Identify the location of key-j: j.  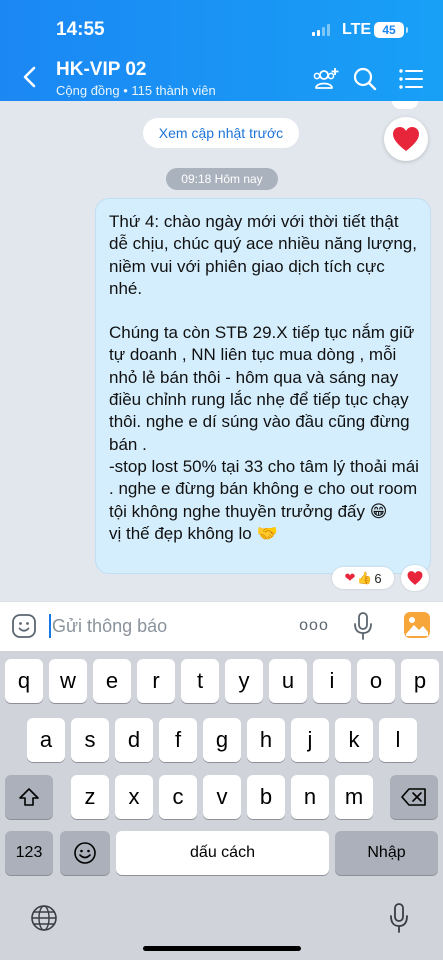
(310, 740).